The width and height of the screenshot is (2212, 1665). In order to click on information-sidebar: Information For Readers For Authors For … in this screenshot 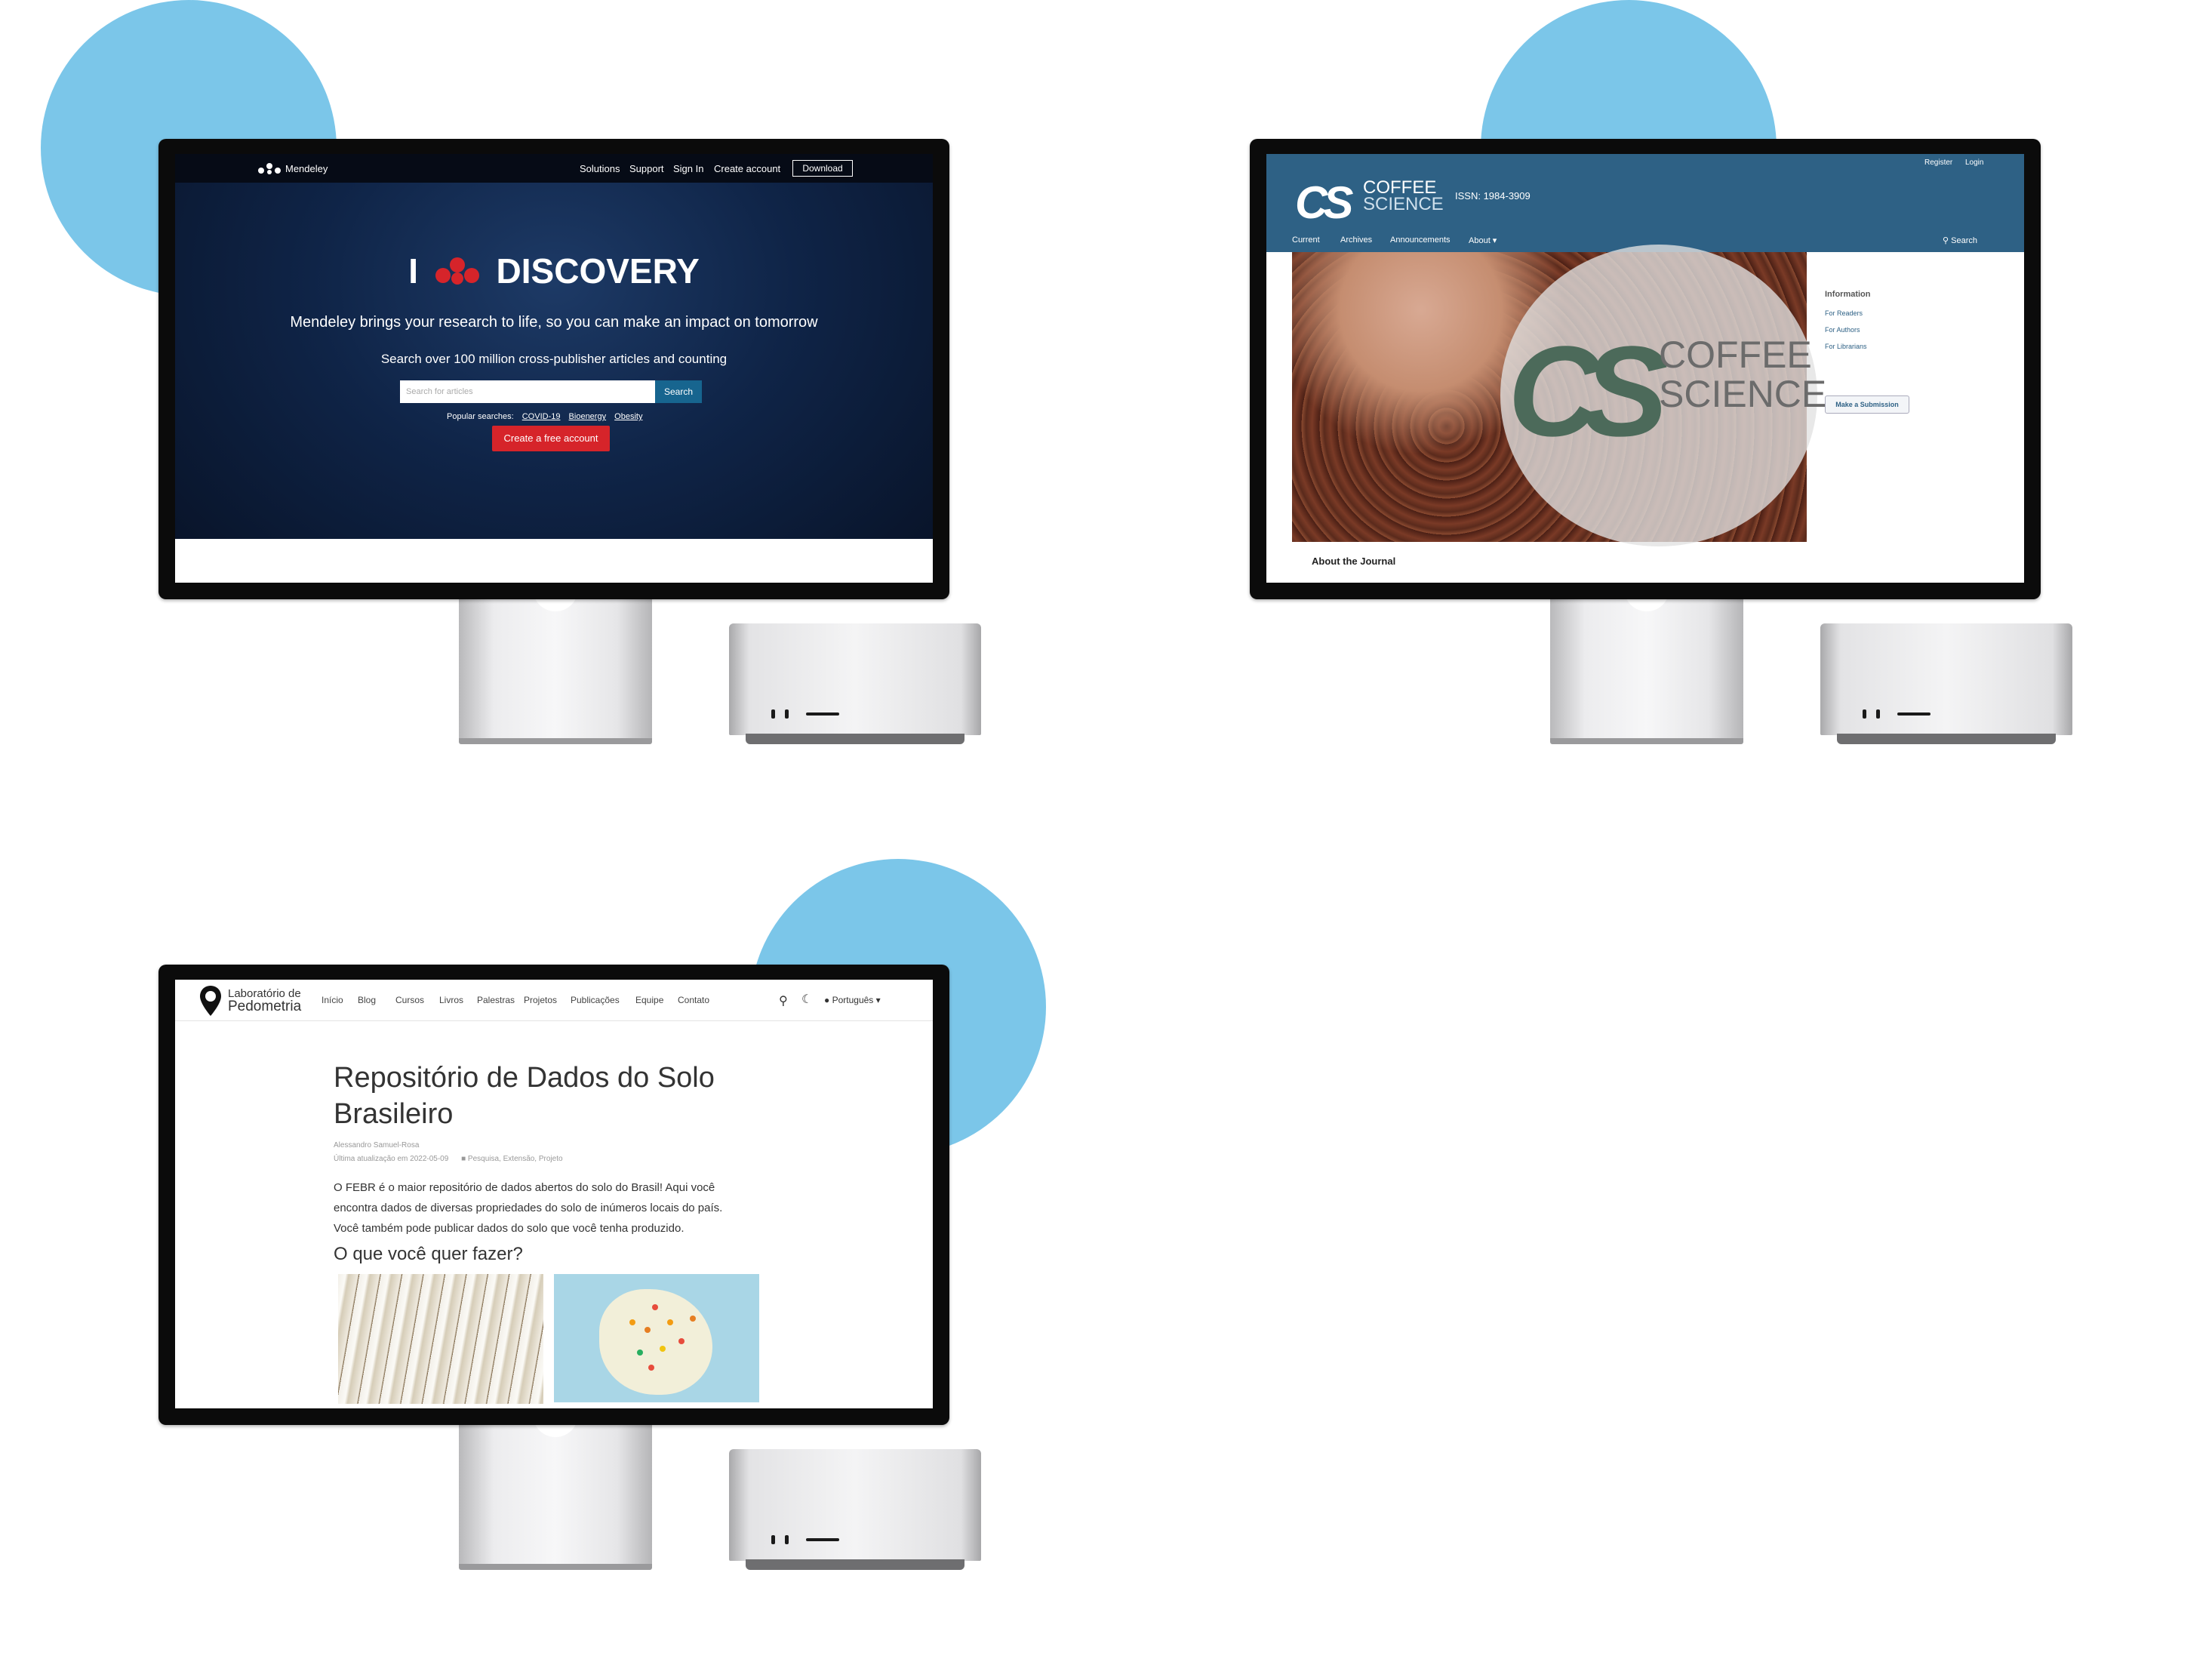, I will do `click(1848, 320)`.